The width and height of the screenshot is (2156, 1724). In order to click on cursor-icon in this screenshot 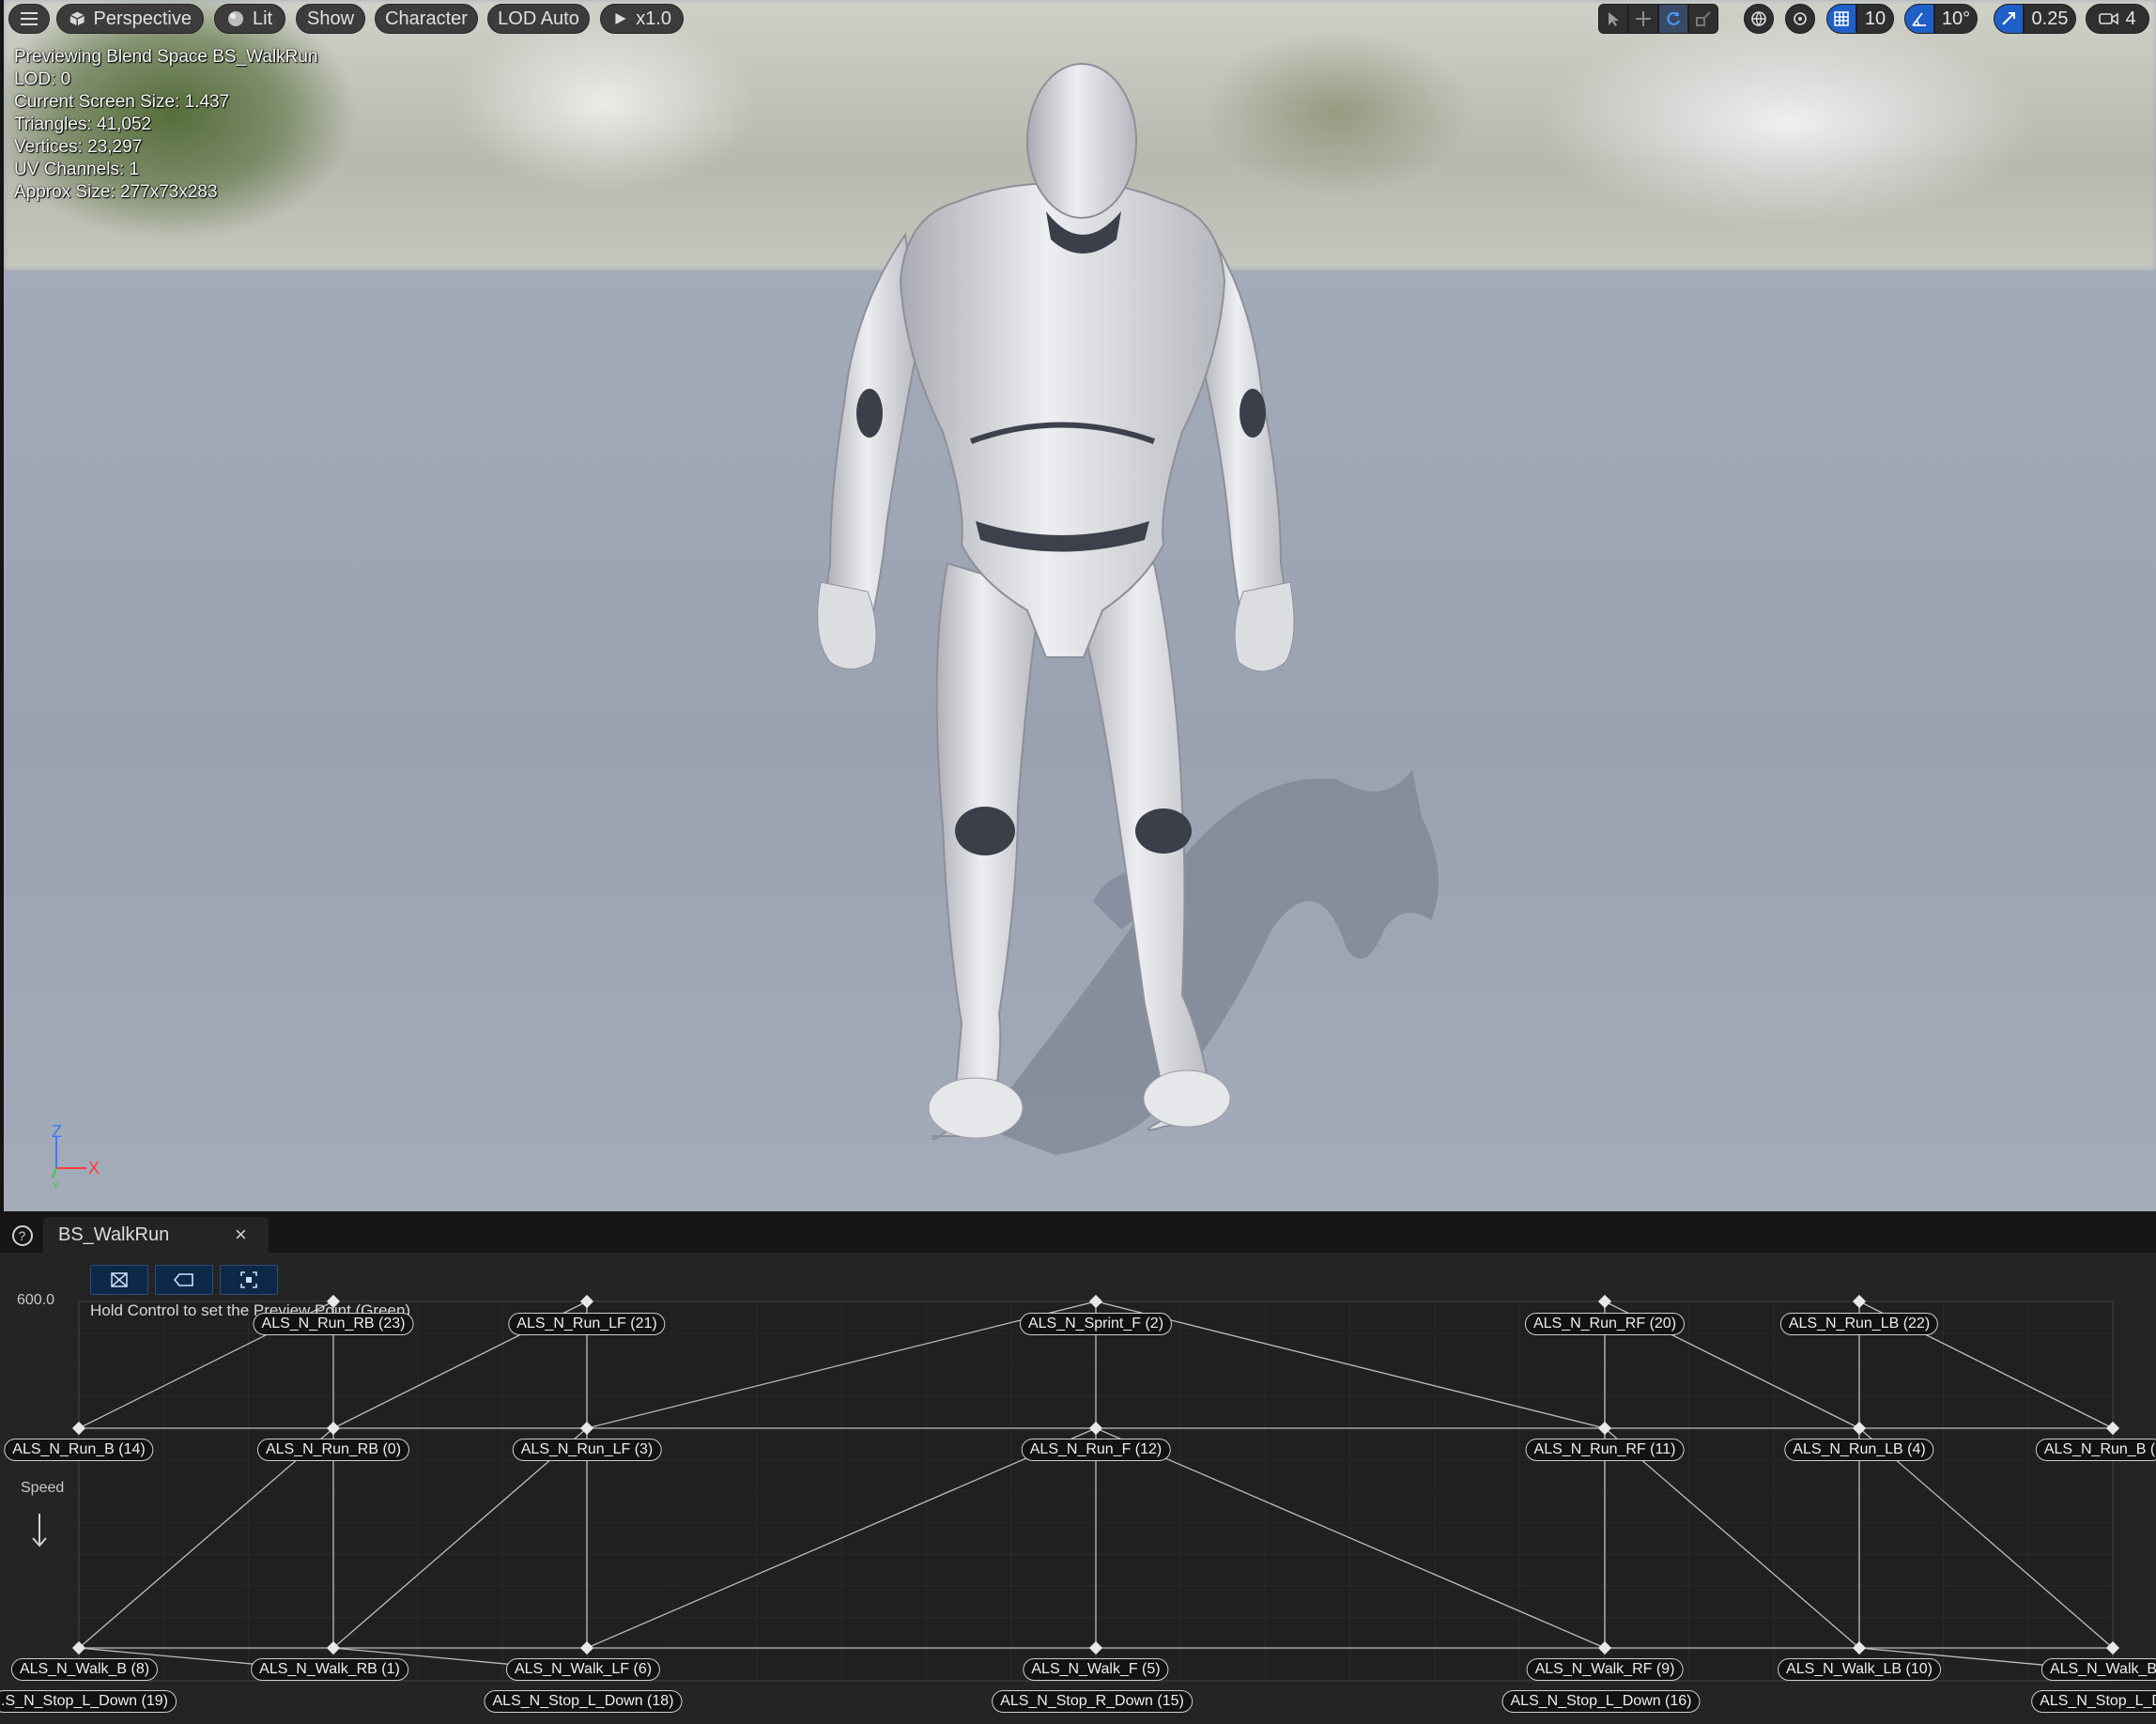, I will do `click(1614, 19)`.